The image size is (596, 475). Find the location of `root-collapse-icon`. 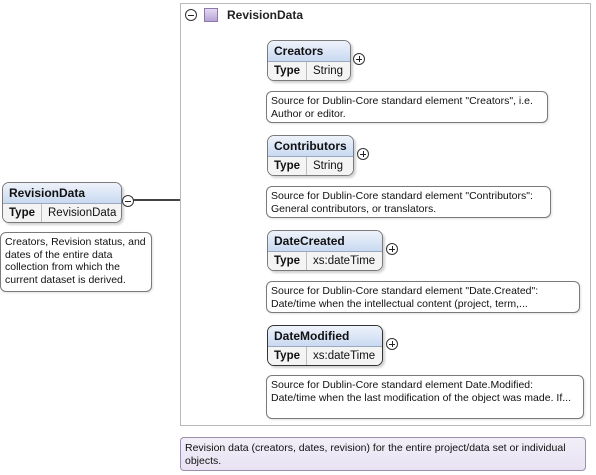

root-collapse-icon is located at coordinates (128, 201).